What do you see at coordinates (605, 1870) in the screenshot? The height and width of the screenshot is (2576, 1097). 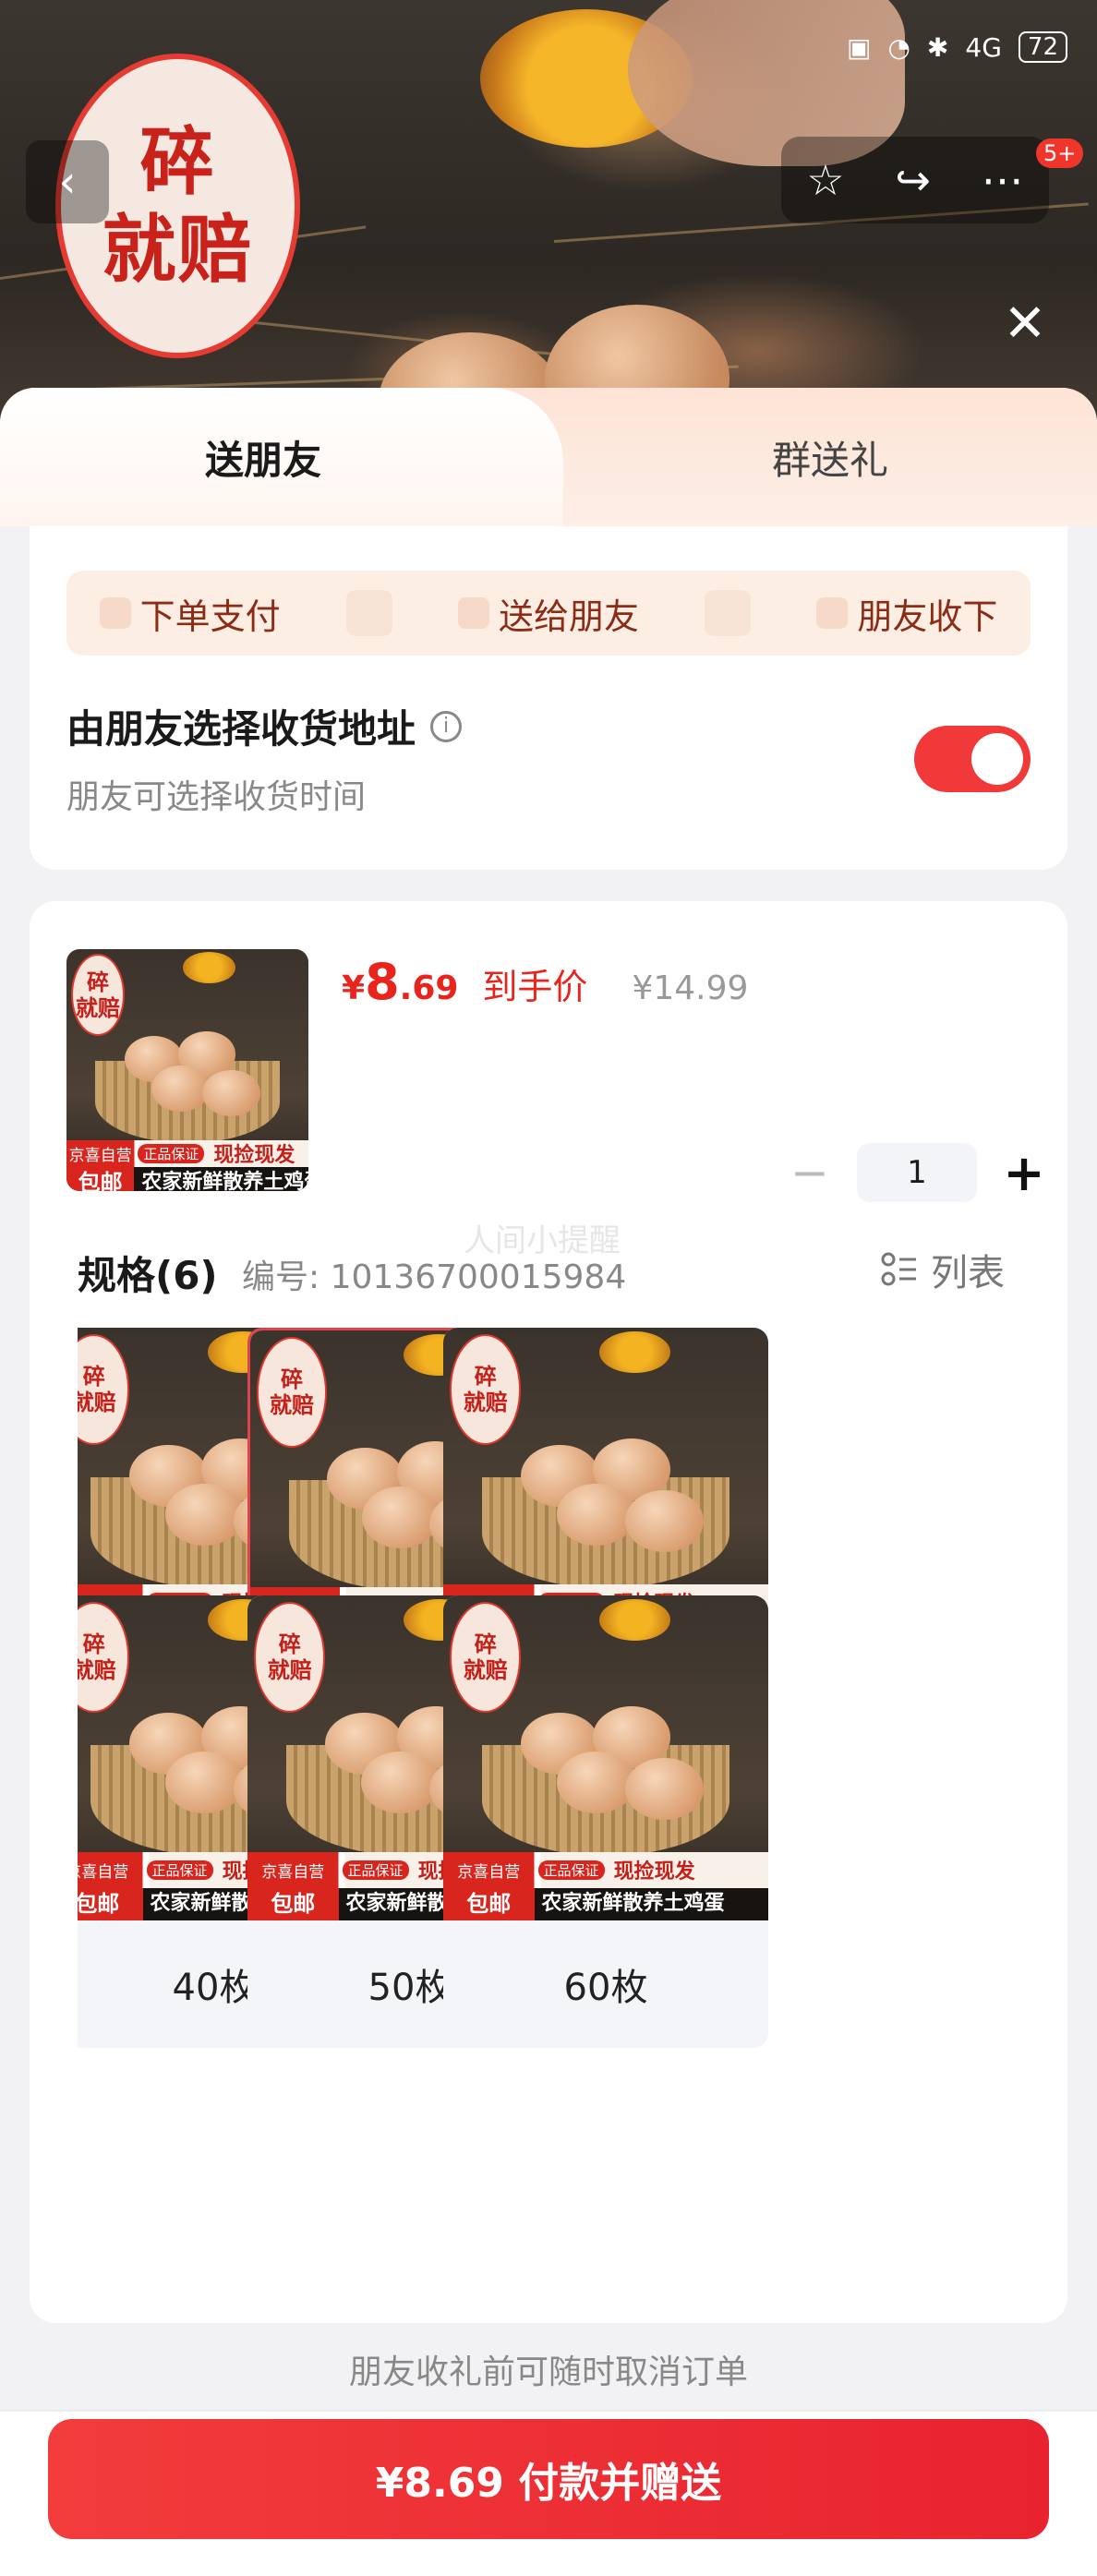 I see `promo-bar: 京喜自营正品保证现捡现发` at bounding box center [605, 1870].